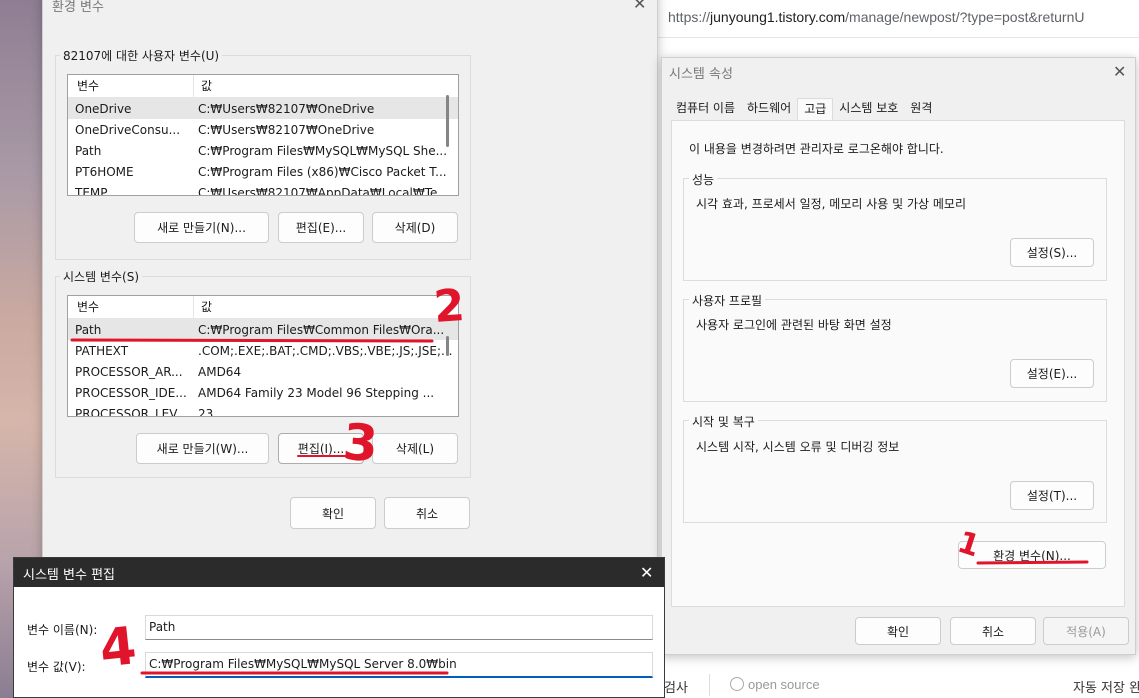 The height and width of the screenshot is (698, 1139). Describe the element at coordinates (798, 447) in the screenshot. I see `startup-recovery-desc: 시스템 시작, 시스템 오류 및 디버깅 정보` at that location.